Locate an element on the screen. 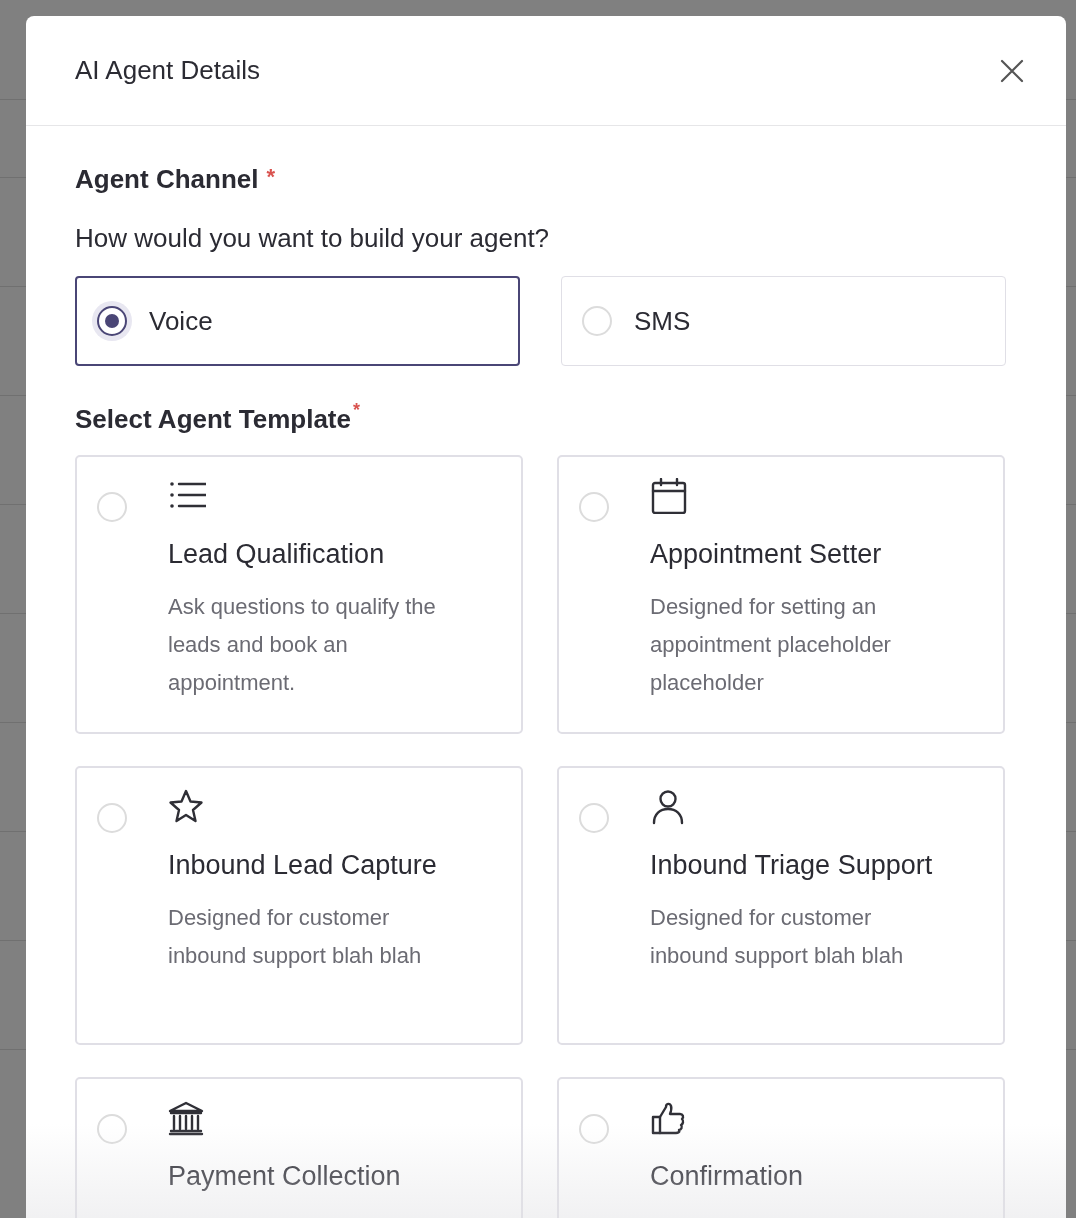  bank-icon is located at coordinates (187, 1118).